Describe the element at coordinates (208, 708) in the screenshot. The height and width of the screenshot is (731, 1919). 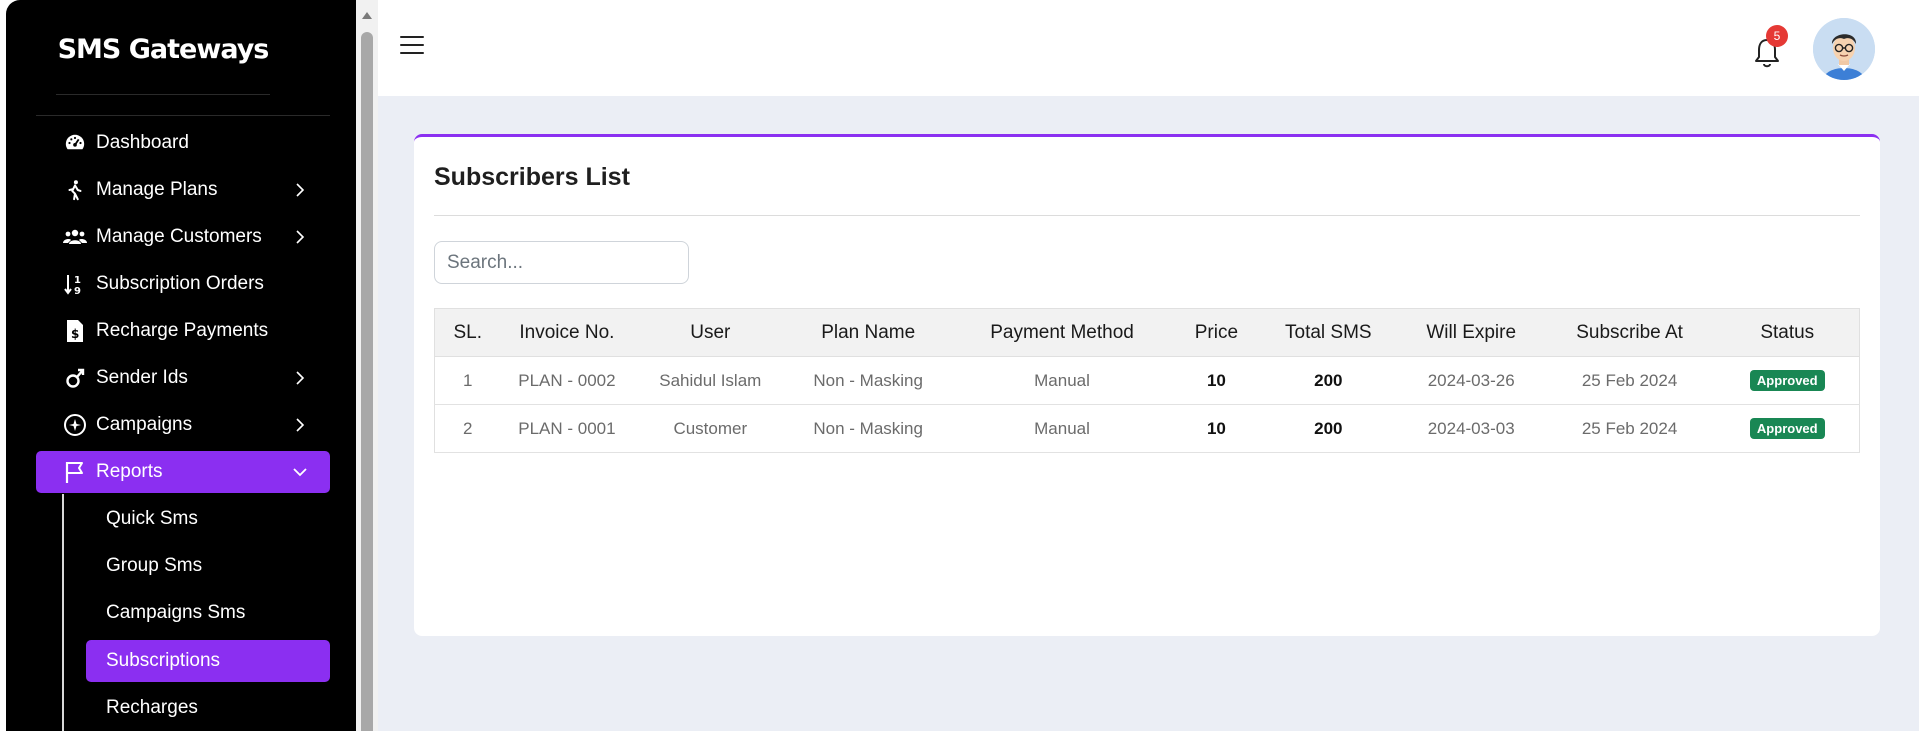
I see `sidebar-subitem-recharges: Recharges` at that location.